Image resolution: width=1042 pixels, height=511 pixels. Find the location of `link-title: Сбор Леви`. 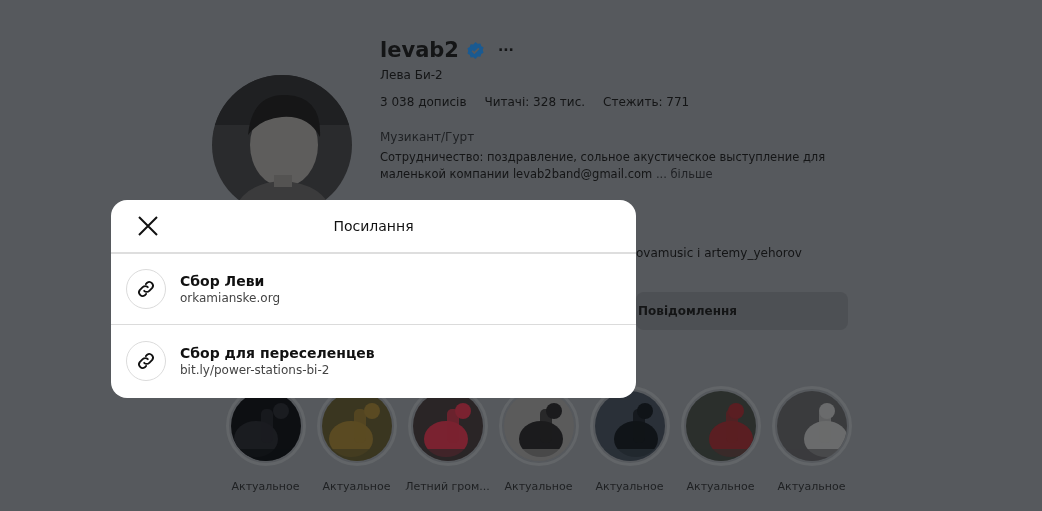

link-title: Сбор Леви is located at coordinates (230, 281).